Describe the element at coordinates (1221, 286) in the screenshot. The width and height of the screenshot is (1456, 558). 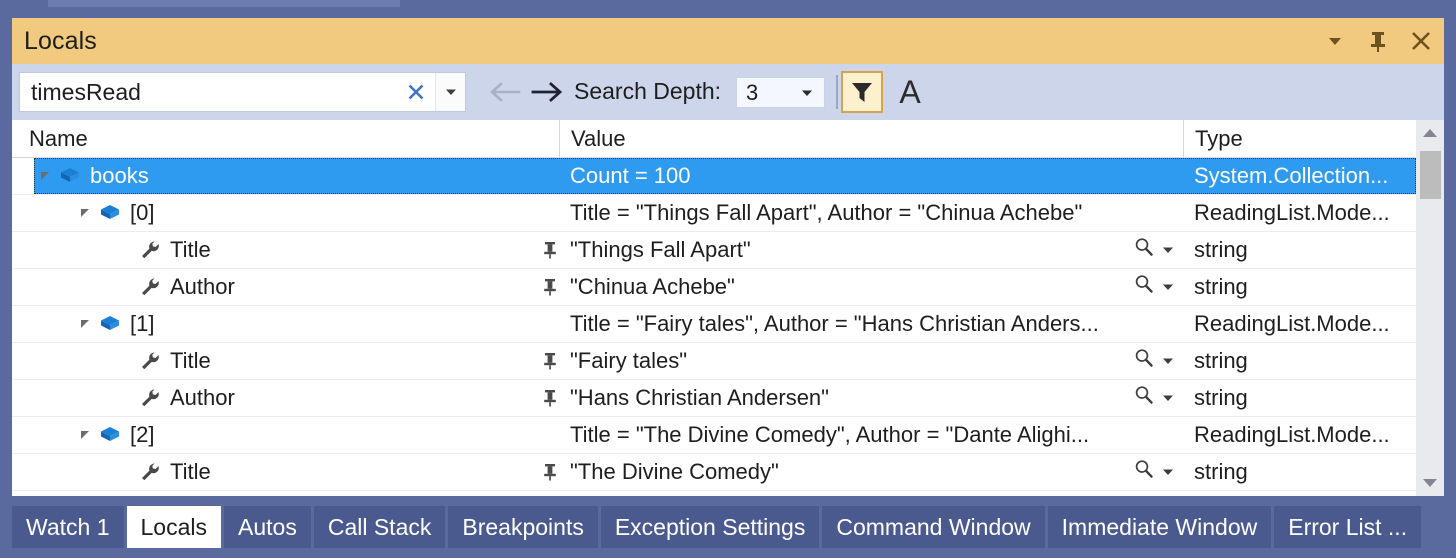
I see `cell-type: string` at that location.